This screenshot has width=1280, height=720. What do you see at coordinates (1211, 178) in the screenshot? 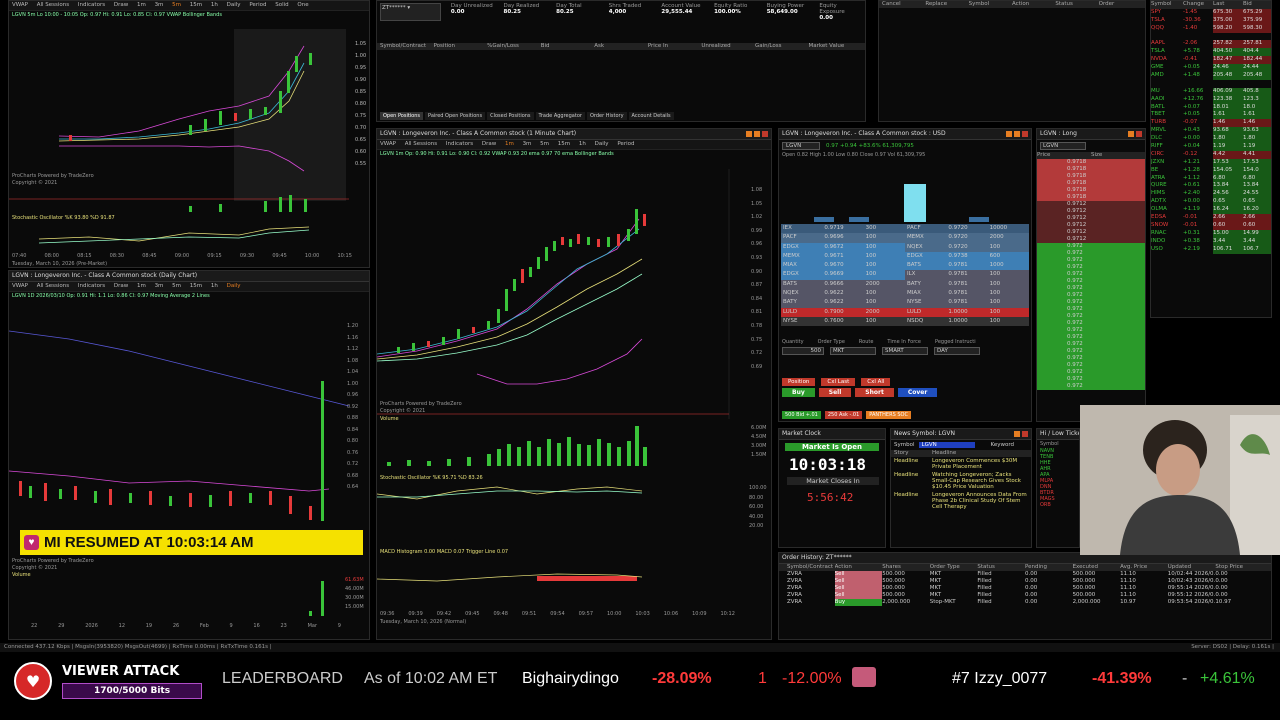
I see `watchlist-row: ATRA +1.12 6.80 6.80` at bounding box center [1211, 178].